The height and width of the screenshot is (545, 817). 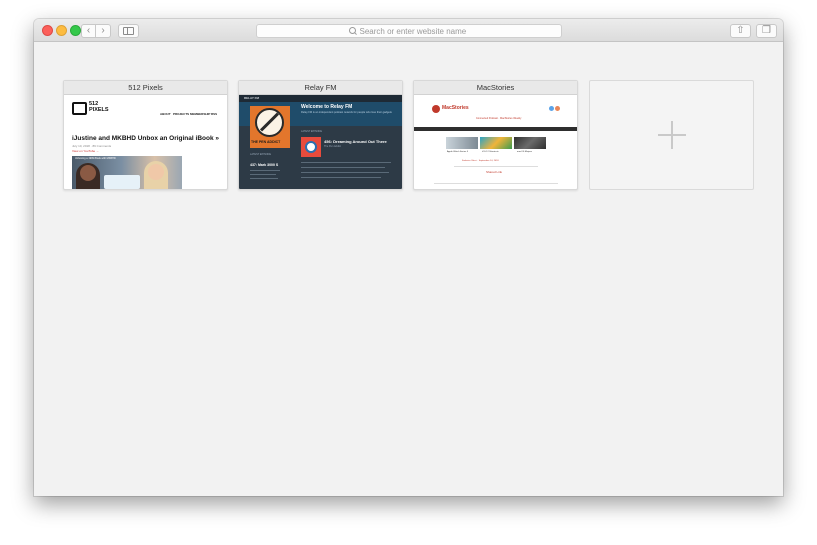 I want to click on article-caption: macOS Mojave, so click(x=524, y=152).